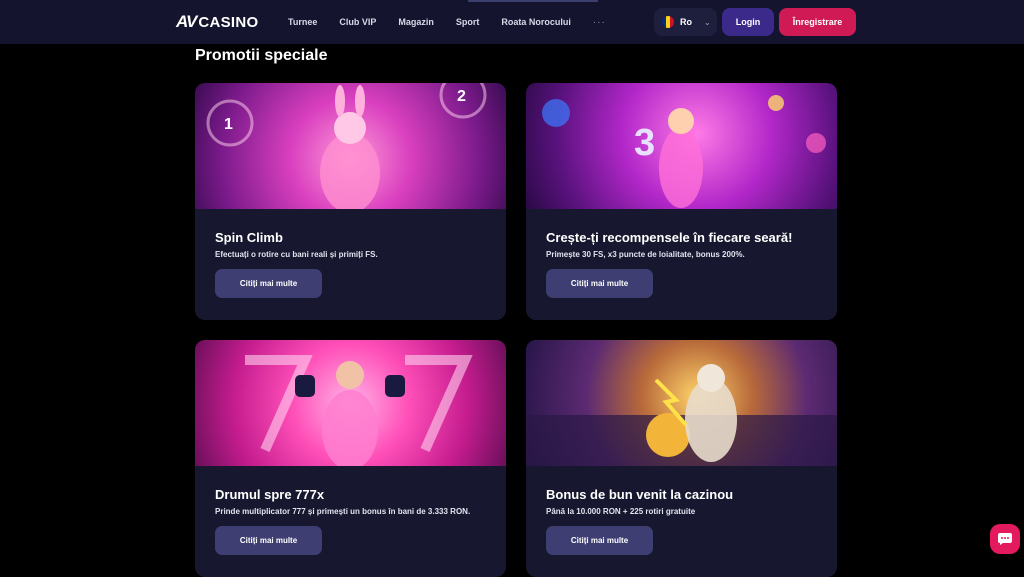 This screenshot has width=1024, height=577. I want to click on chat-icon-shape, so click(1005, 539).